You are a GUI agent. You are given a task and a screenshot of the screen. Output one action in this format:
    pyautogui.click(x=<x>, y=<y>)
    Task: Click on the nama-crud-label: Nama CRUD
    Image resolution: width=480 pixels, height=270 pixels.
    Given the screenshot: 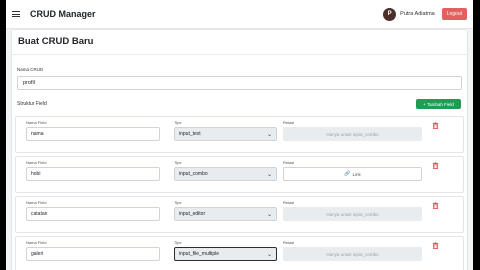 What is the action you would take?
    pyautogui.click(x=30, y=69)
    